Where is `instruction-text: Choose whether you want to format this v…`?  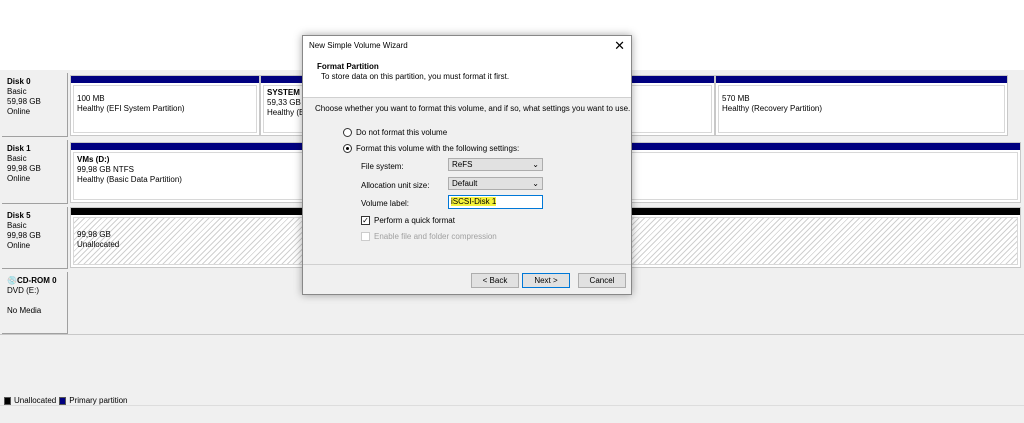 instruction-text: Choose whether you want to format this v… is located at coordinates (473, 108).